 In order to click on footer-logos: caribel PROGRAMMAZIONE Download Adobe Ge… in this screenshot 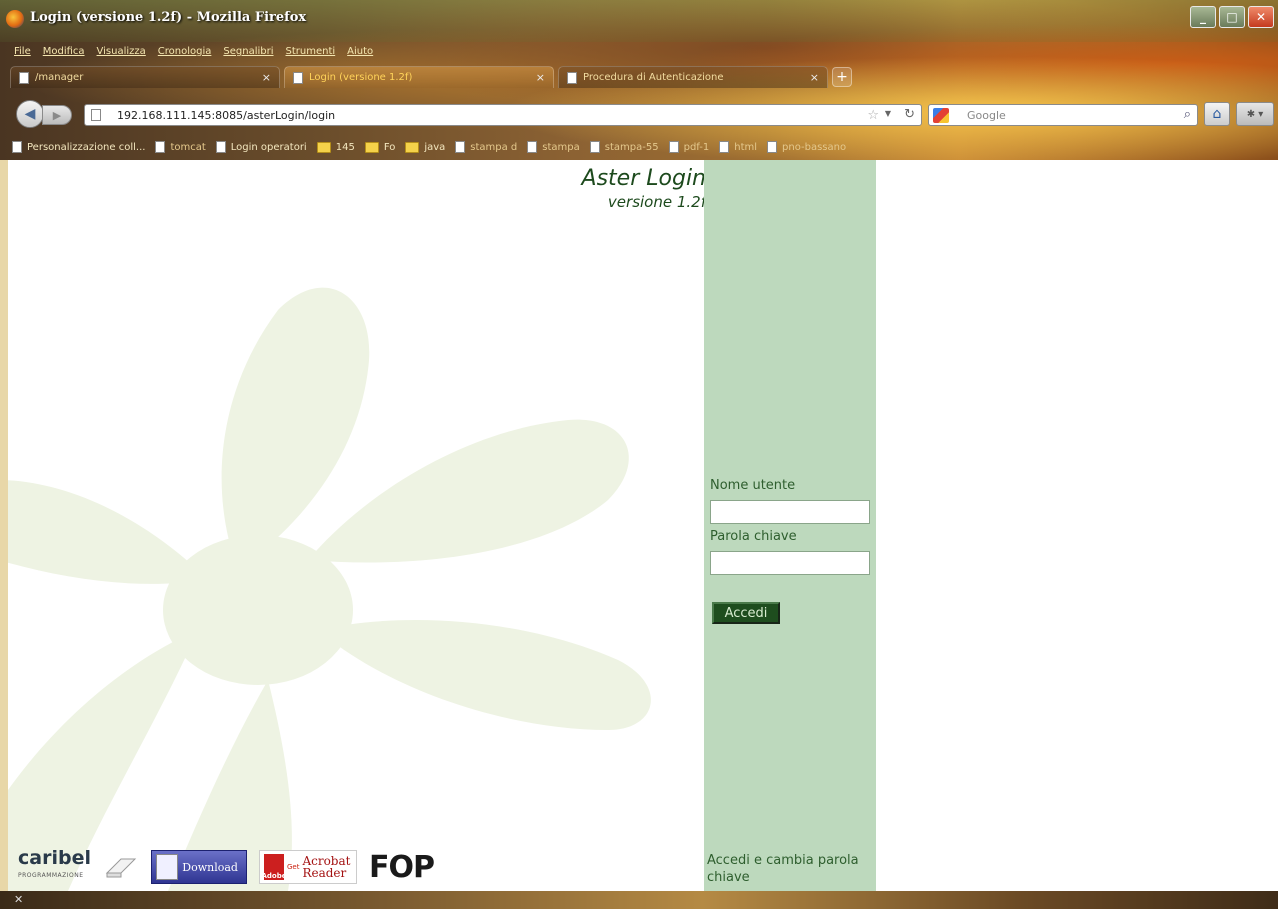, I will do `click(226, 867)`.